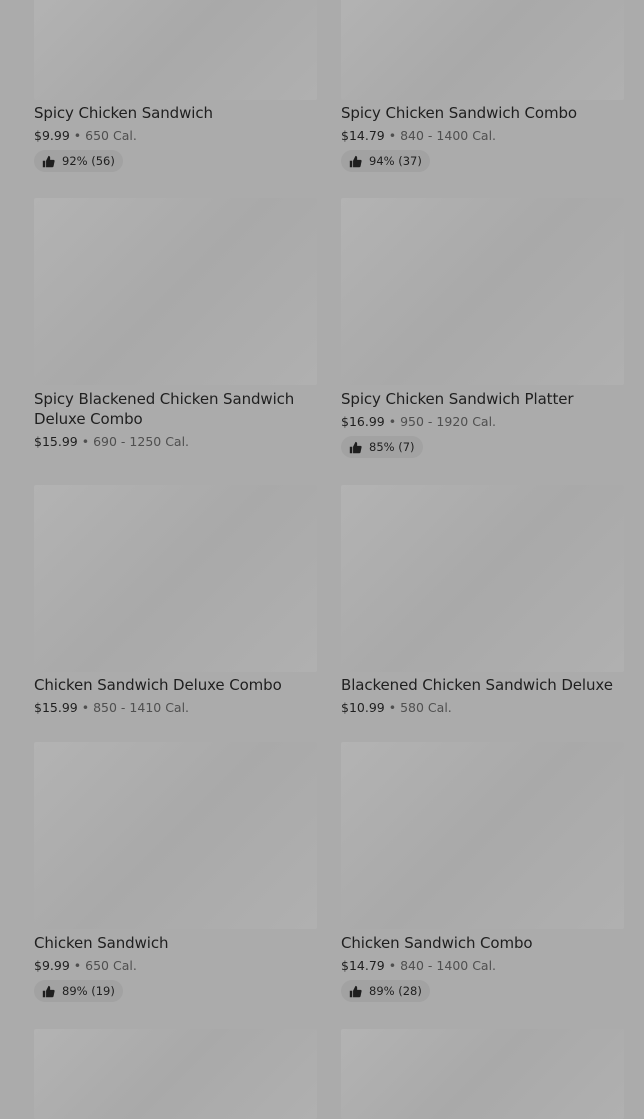 The image size is (644, 1119). I want to click on item-calories: 690 - 1250 Cal., so click(141, 441).